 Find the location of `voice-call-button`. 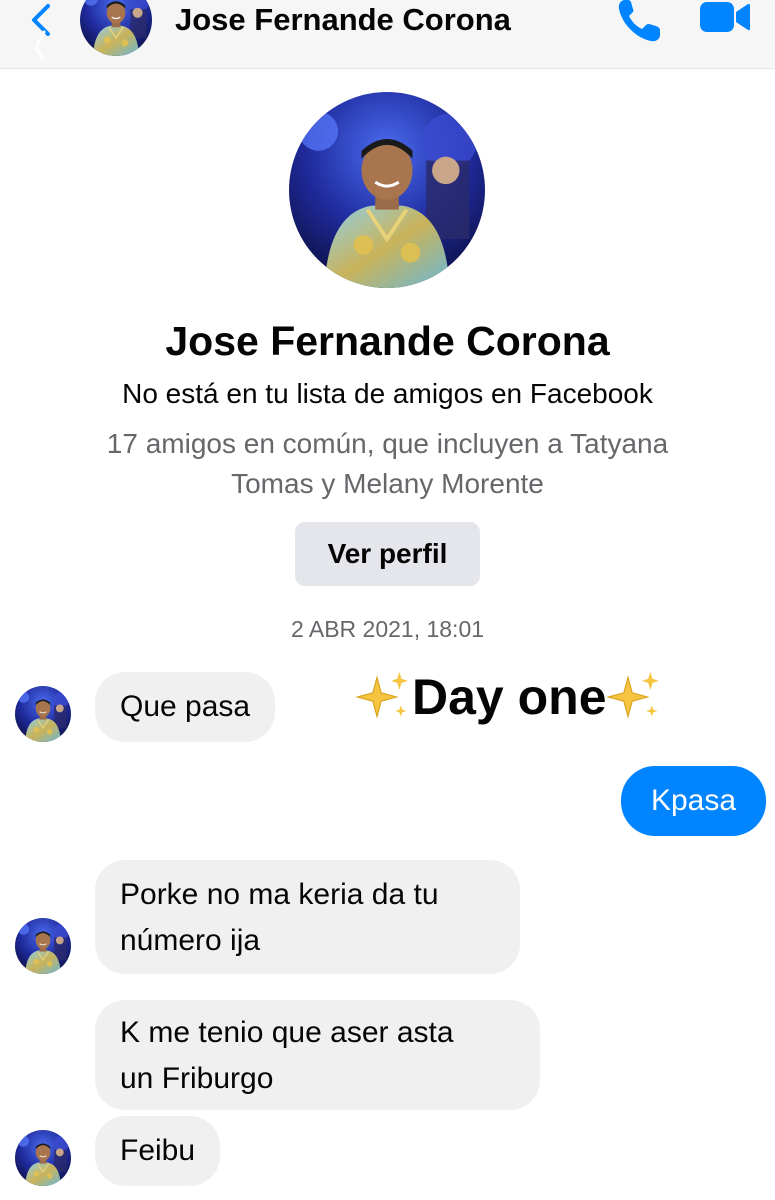

voice-call-button is located at coordinates (639, 24).